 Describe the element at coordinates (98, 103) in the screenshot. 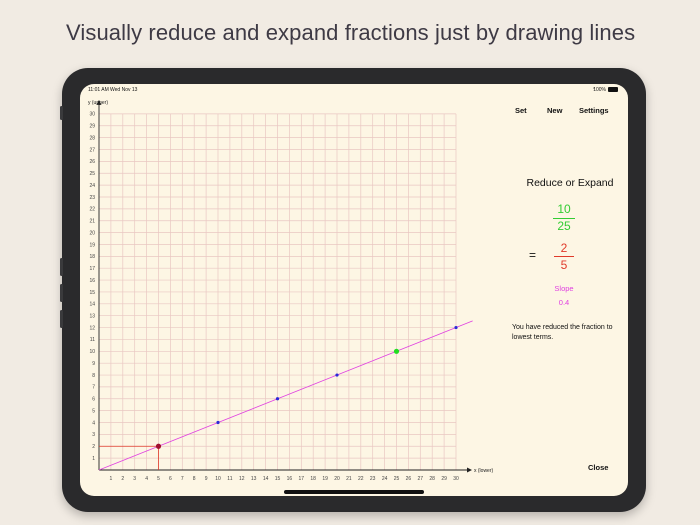

I see `y-axis-label: y (upper)` at that location.